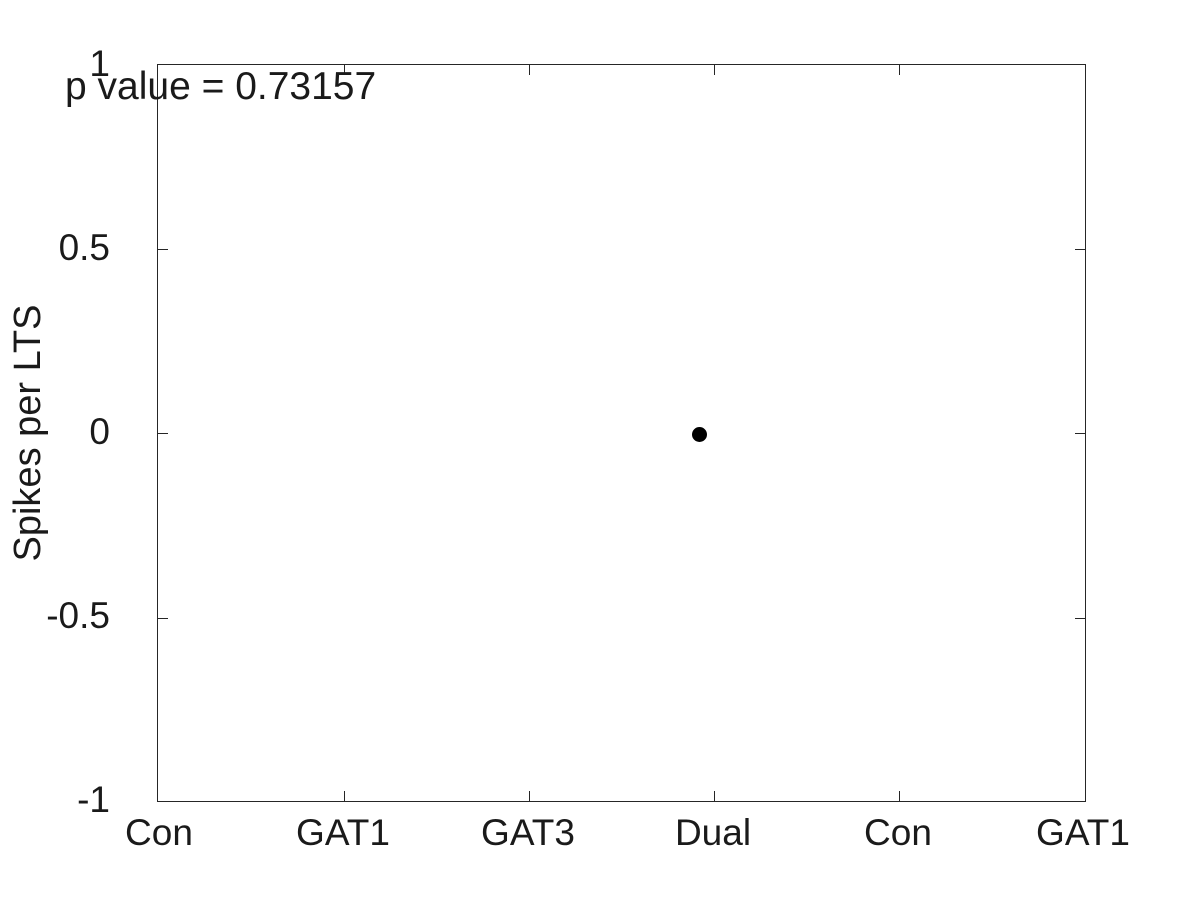  Describe the element at coordinates (99, 431) in the screenshot. I see `y-tick-label-0: 0` at that location.